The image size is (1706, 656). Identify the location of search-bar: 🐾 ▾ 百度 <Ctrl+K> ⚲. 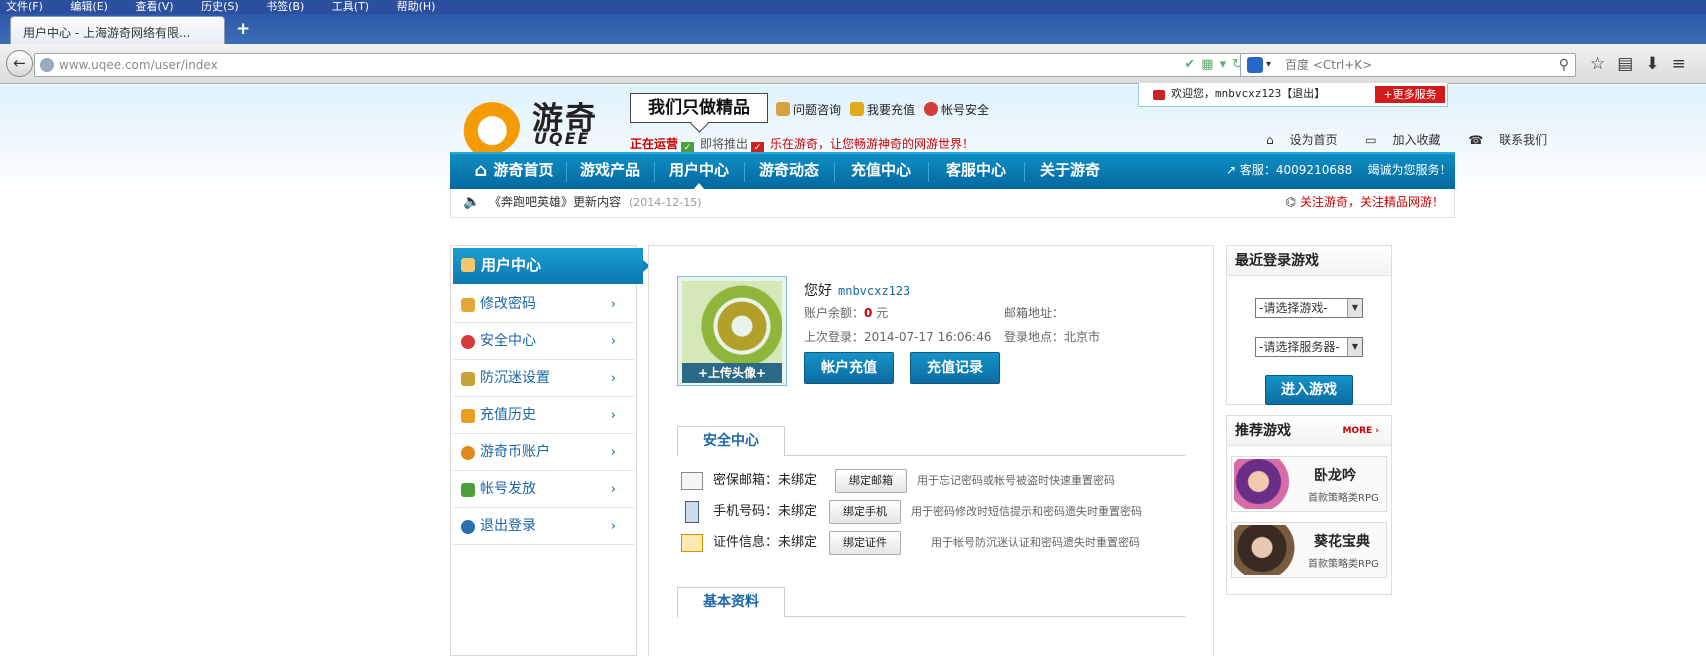
(1408, 65).